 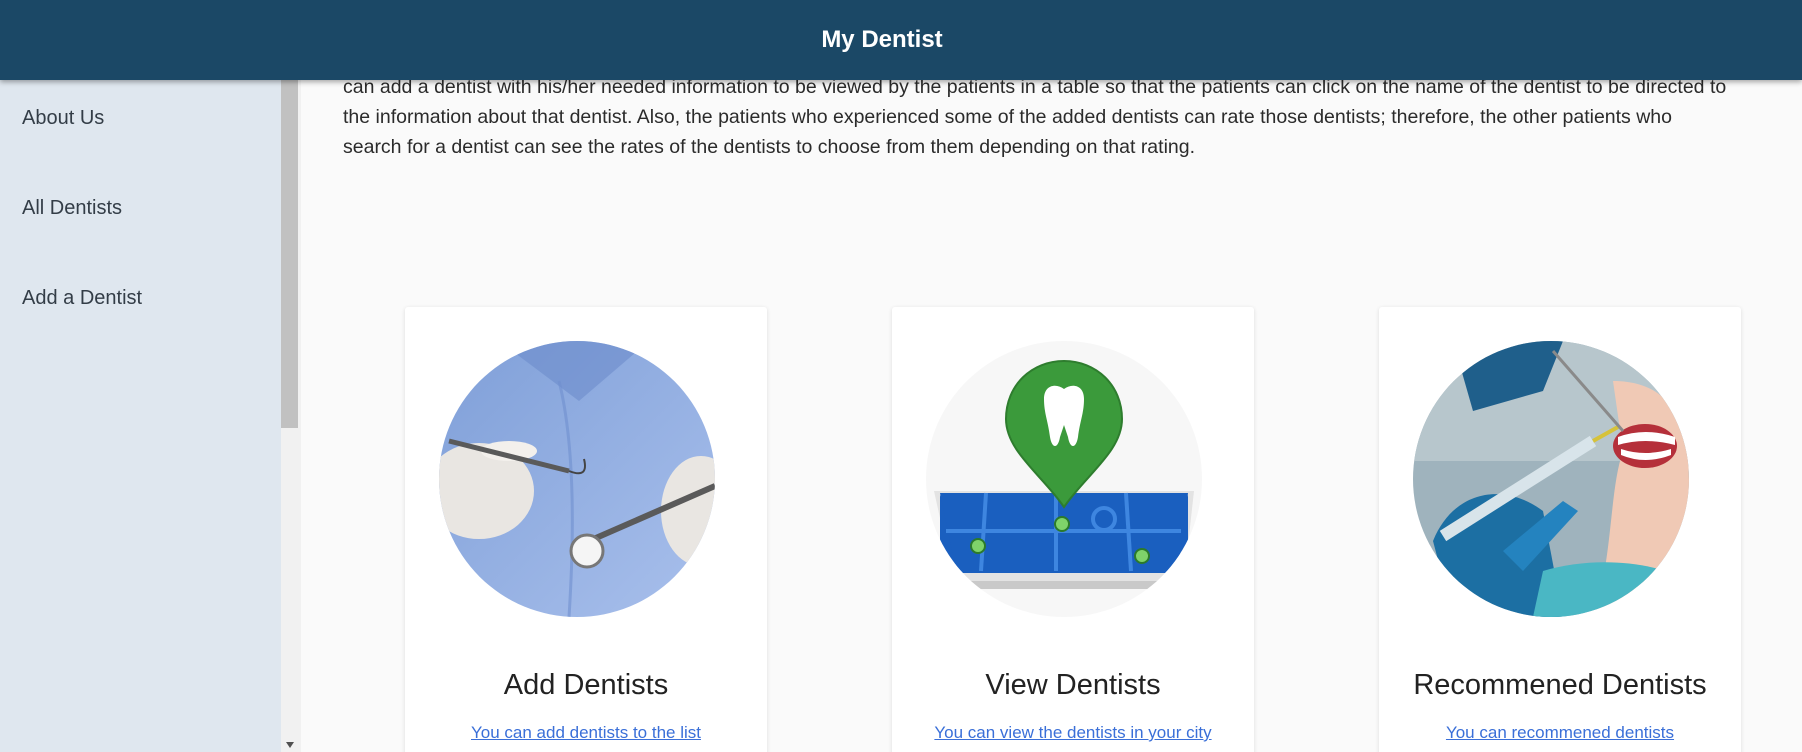 I want to click on sidebar: About Us All Dentists Add a Dentist, so click(x=140, y=416).